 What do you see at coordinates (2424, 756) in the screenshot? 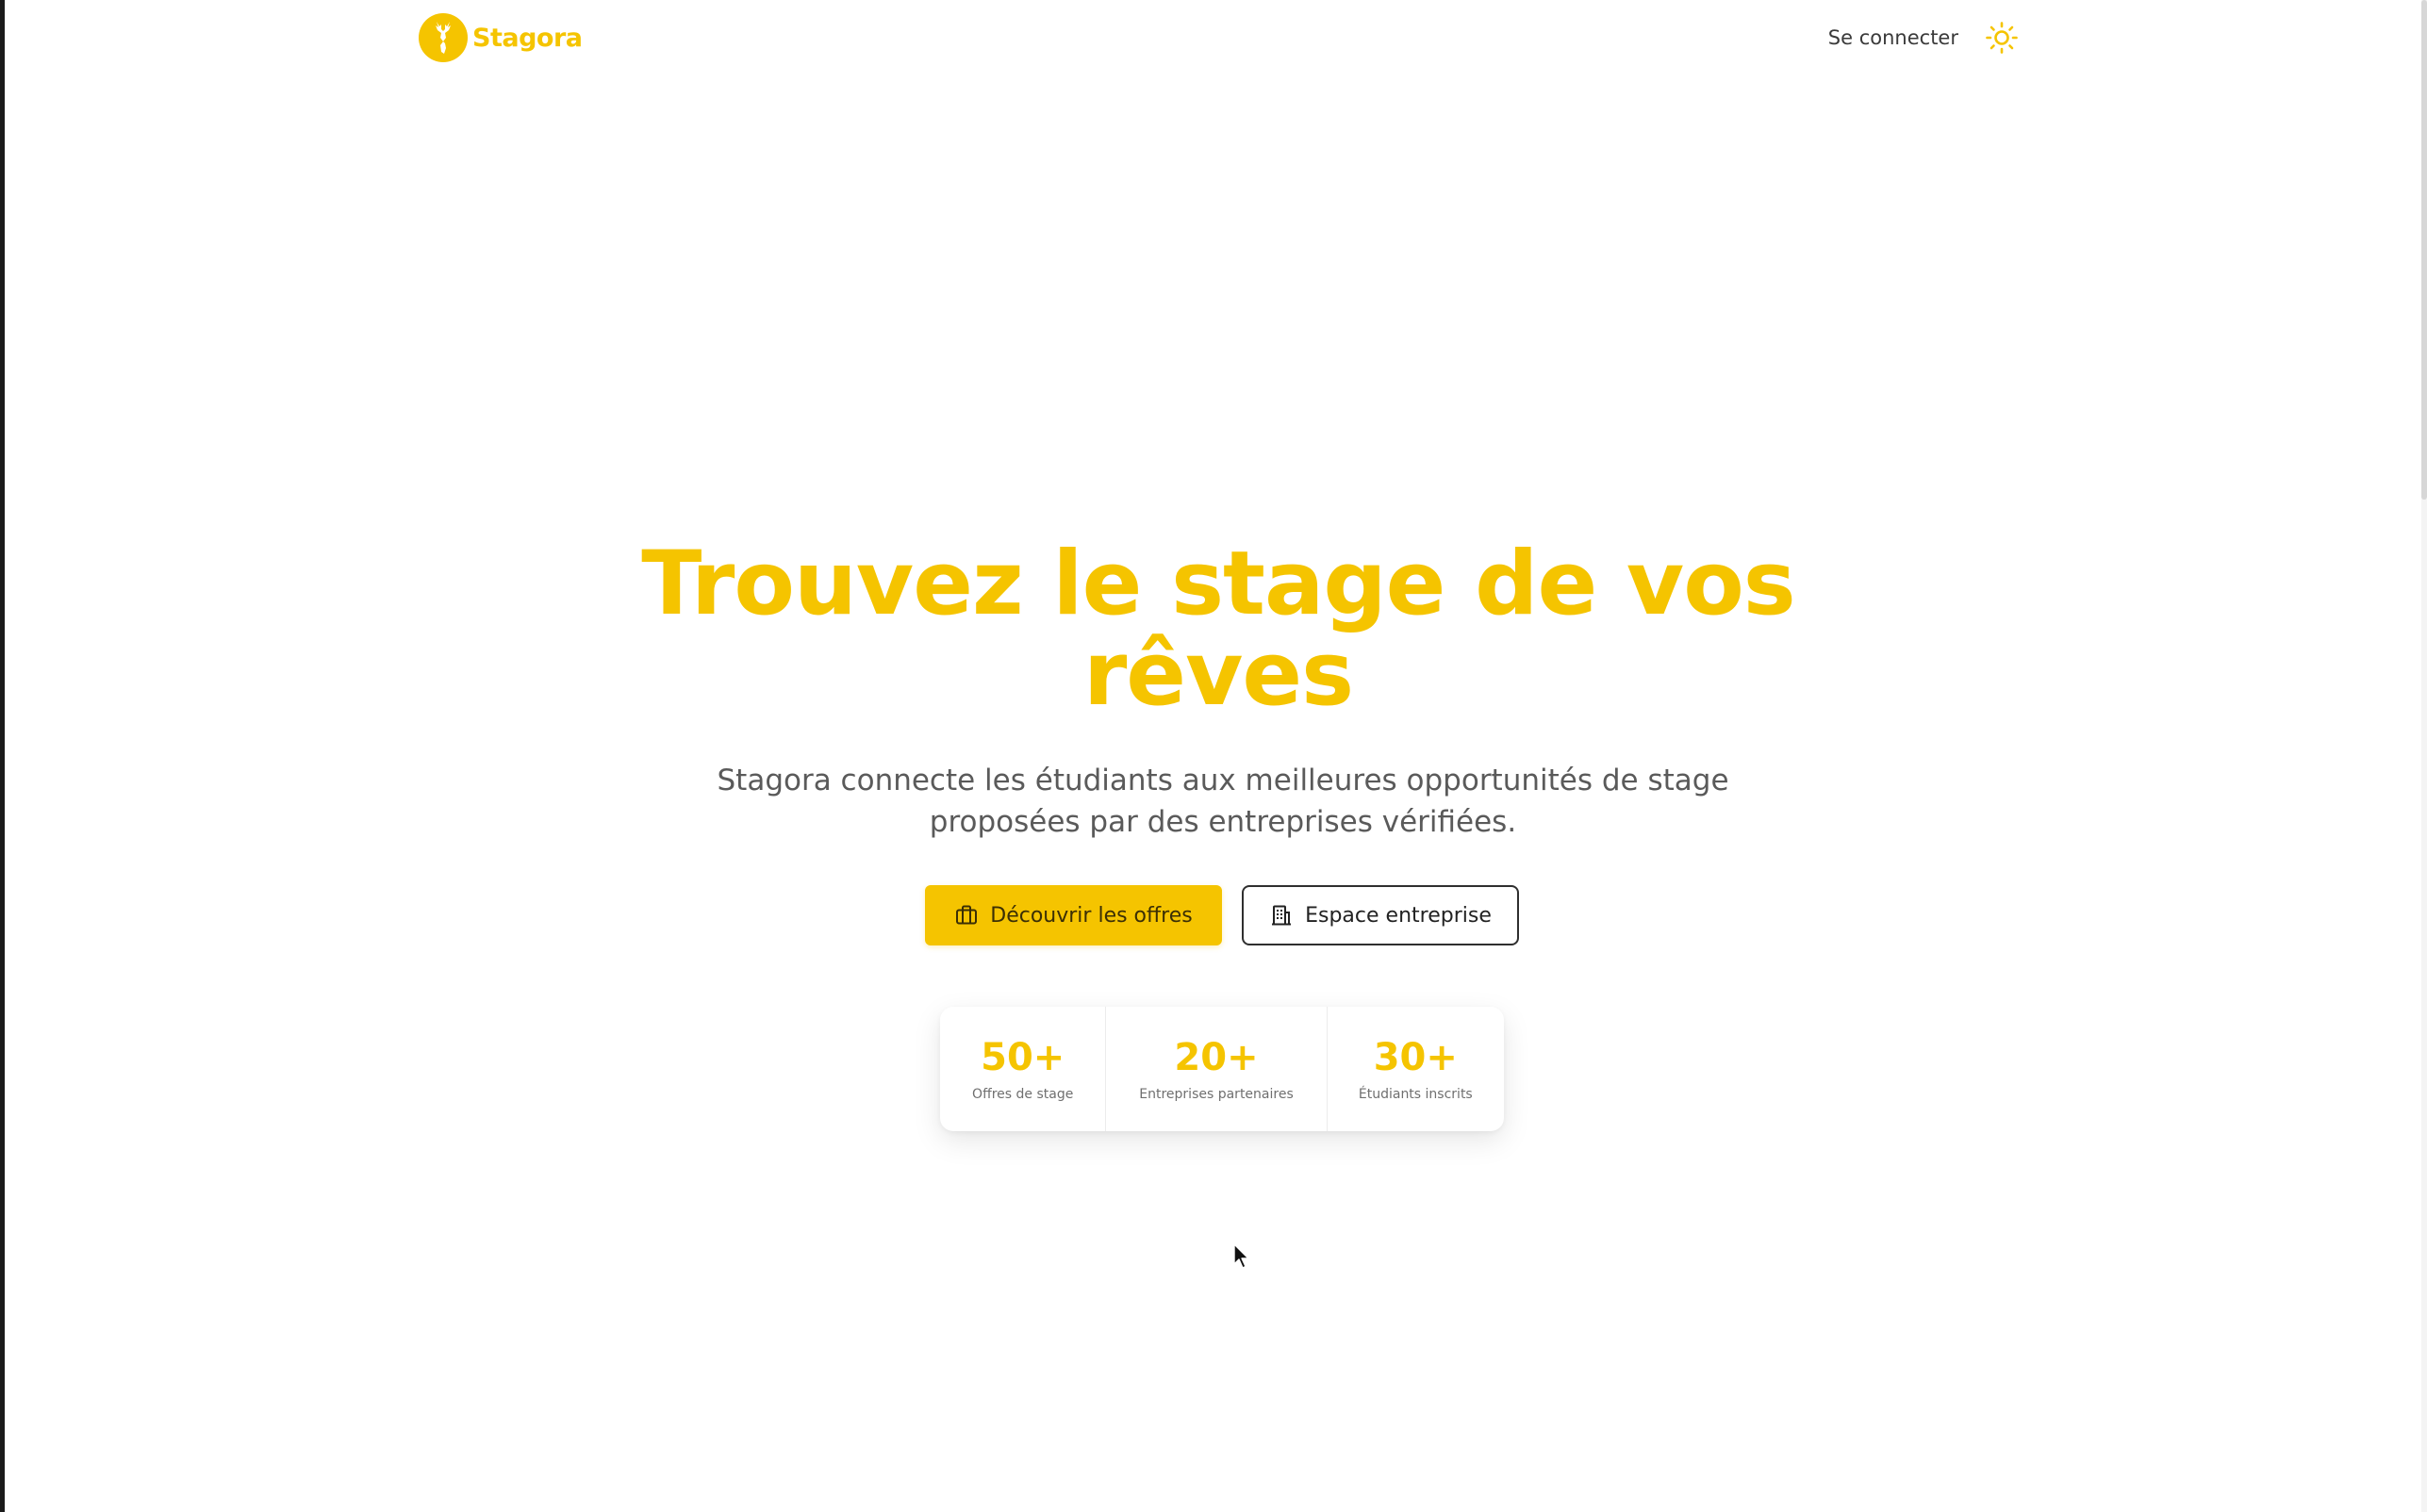
I see `scrollbar-track` at bounding box center [2424, 756].